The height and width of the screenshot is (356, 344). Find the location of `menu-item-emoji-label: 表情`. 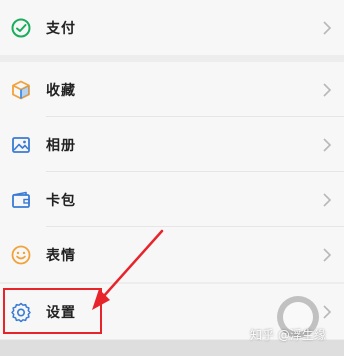

menu-item-emoji-label: 表情 is located at coordinates (61, 255).